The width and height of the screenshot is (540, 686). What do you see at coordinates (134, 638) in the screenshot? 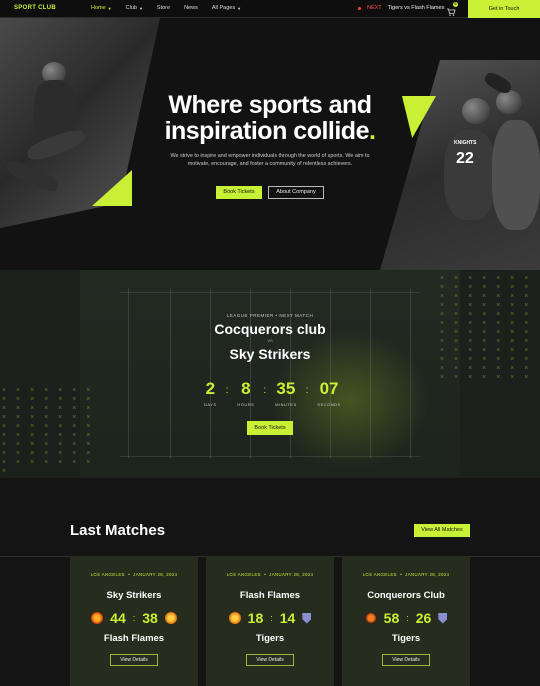
I see `away-team: Flash Flames` at bounding box center [134, 638].